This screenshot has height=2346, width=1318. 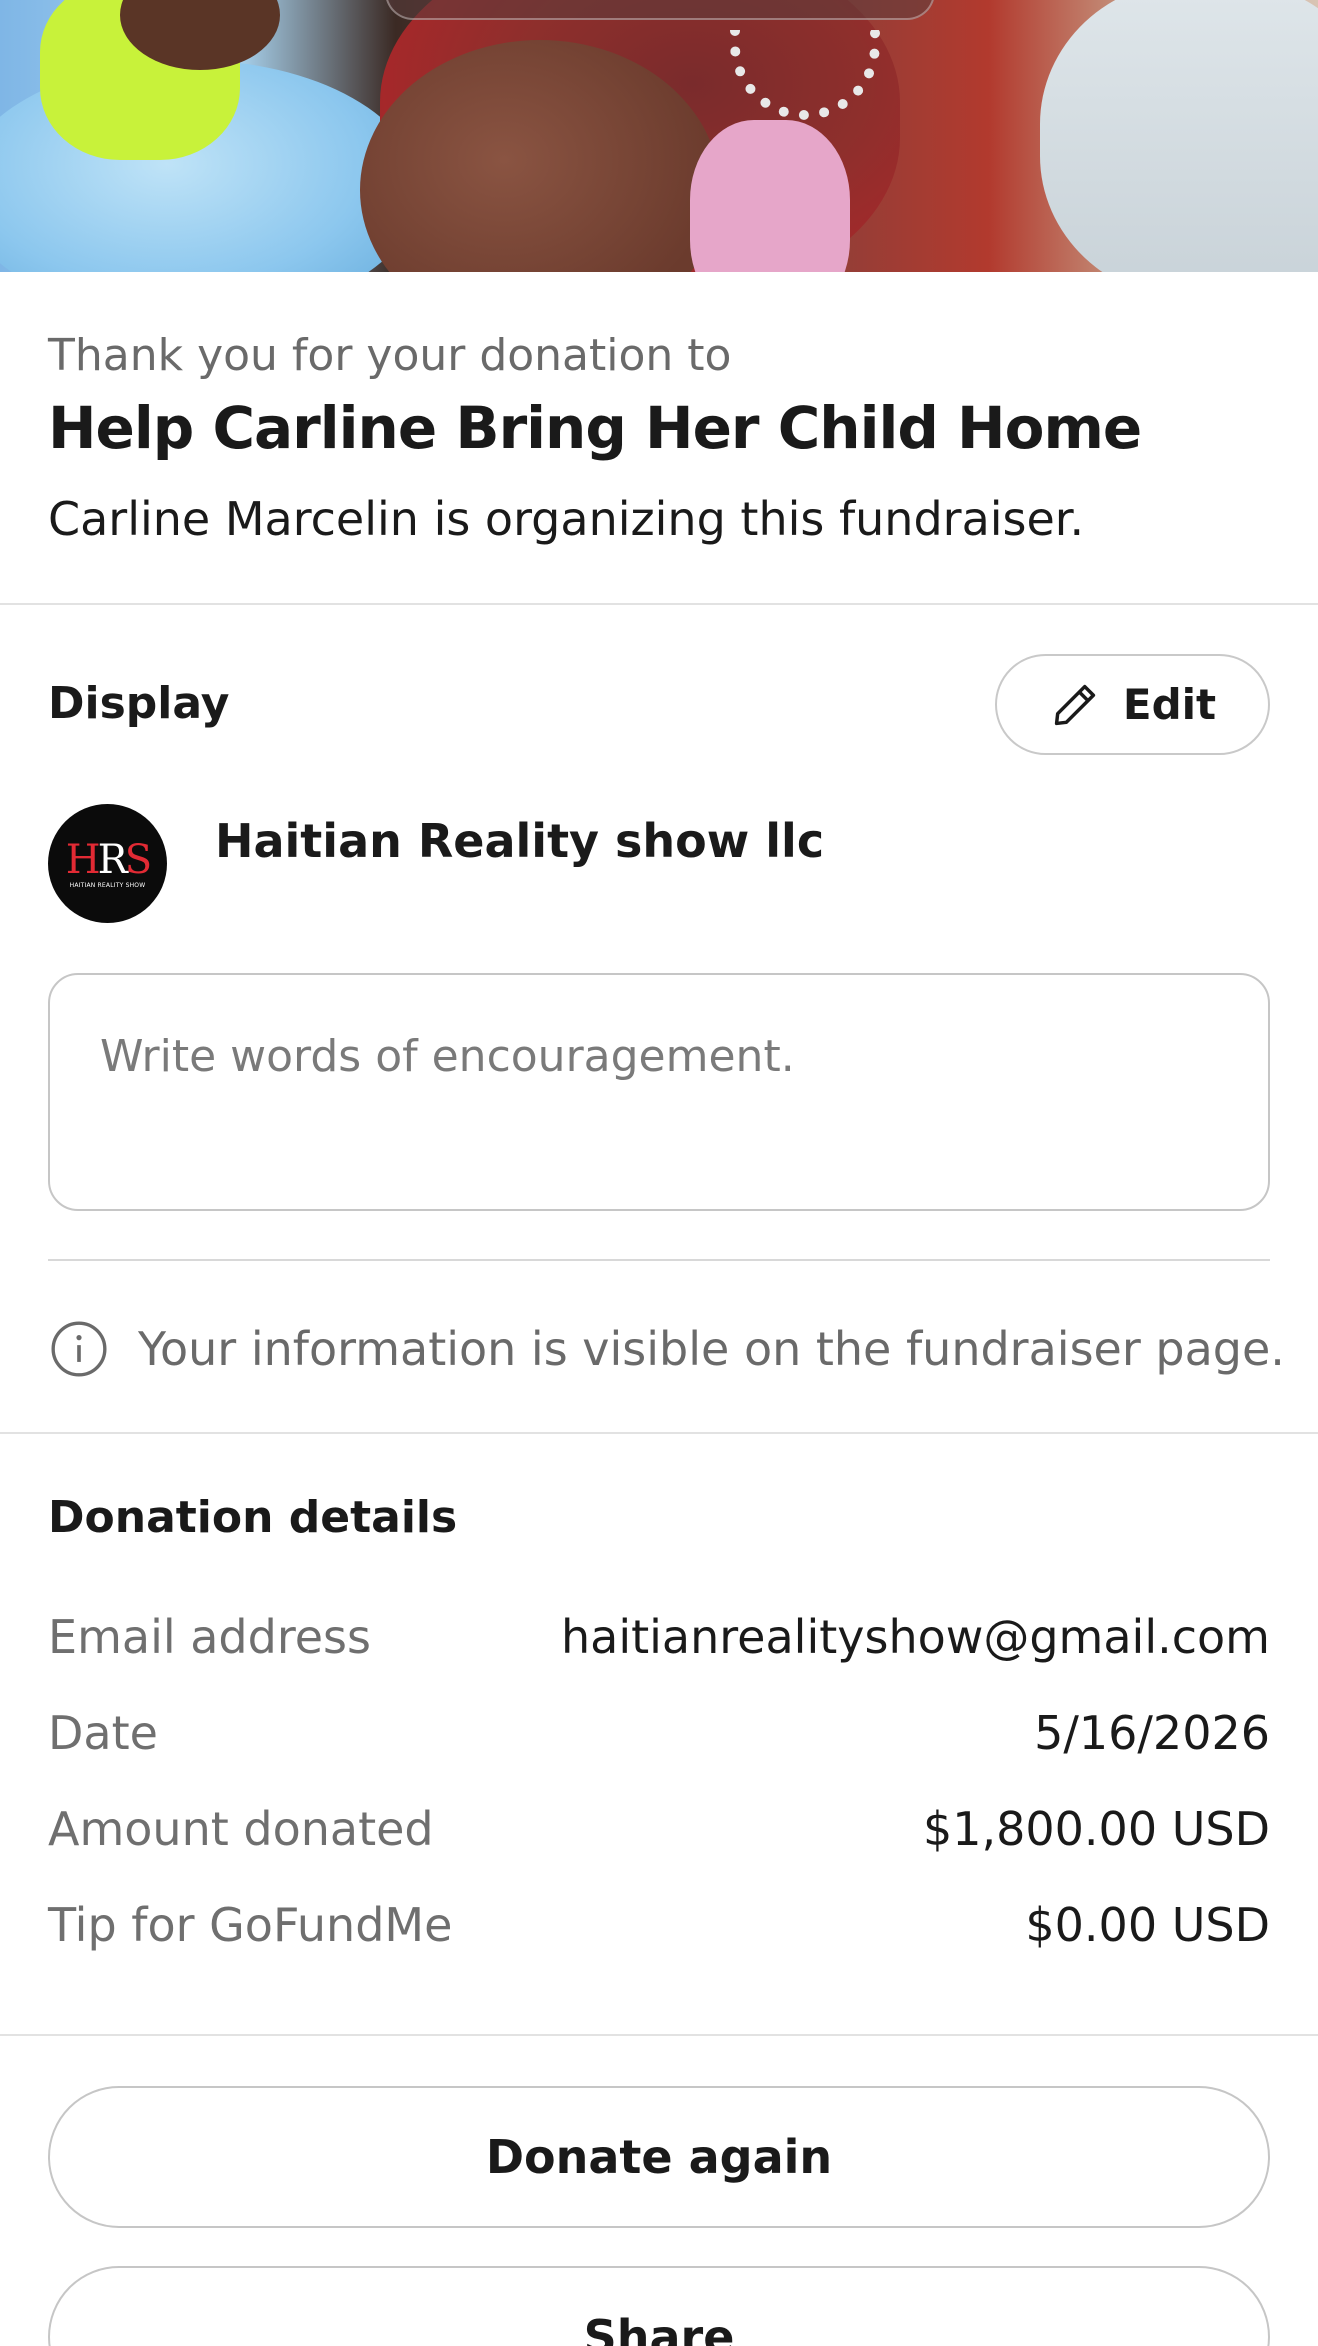 What do you see at coordinates (659, 2306) in the screenshot?
I see `share-button: Share` at bounding box center [659, 2306].